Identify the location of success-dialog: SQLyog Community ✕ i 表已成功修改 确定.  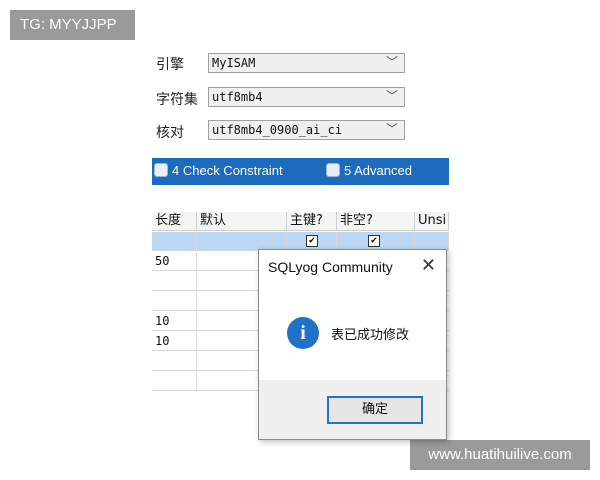
(352, 344).